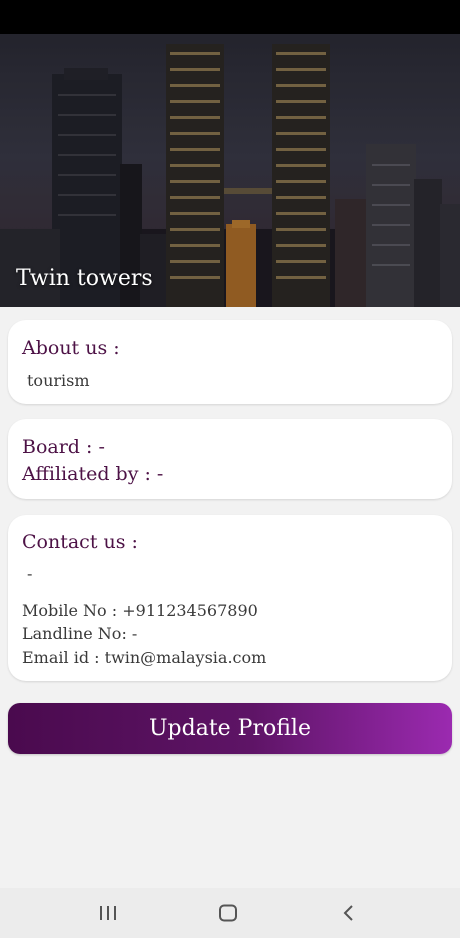 Image resolution: width=460 pixels, height=938 pixels. I want to click on board-card: Board : - Affiliated by : -, so click(230, 459).